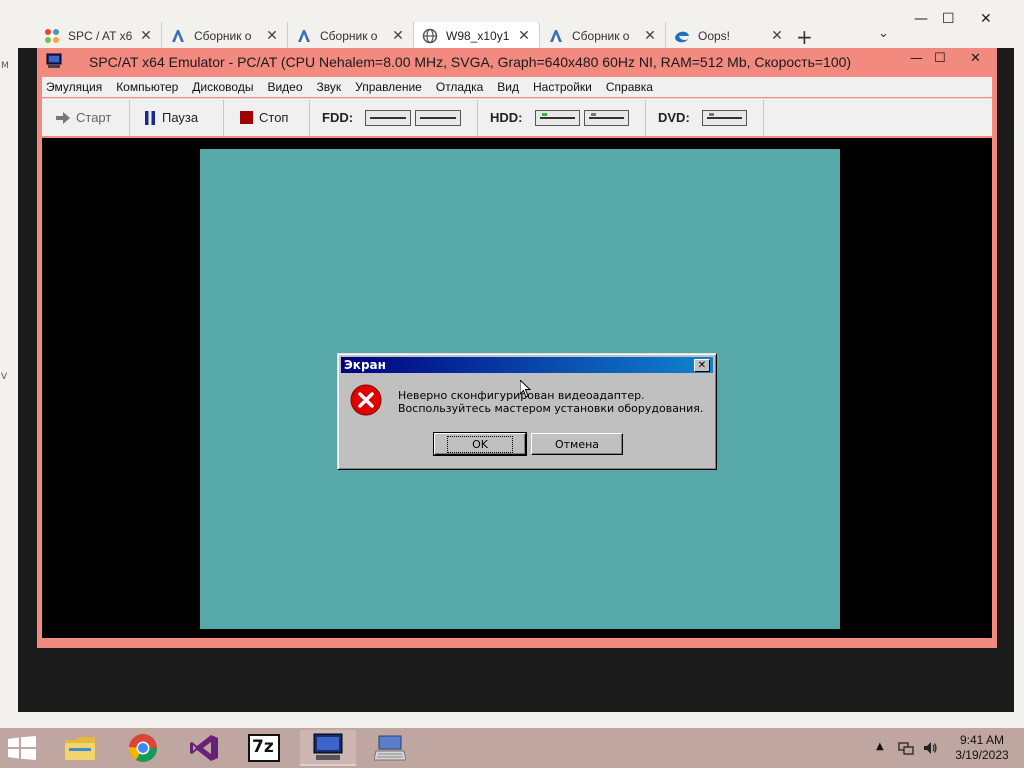 The height and width of the screenshot is (768, 1024). What do you see at coordinates (906, 750) in the screenshot?
I see `network-icon` at bounding box center [906, 750].